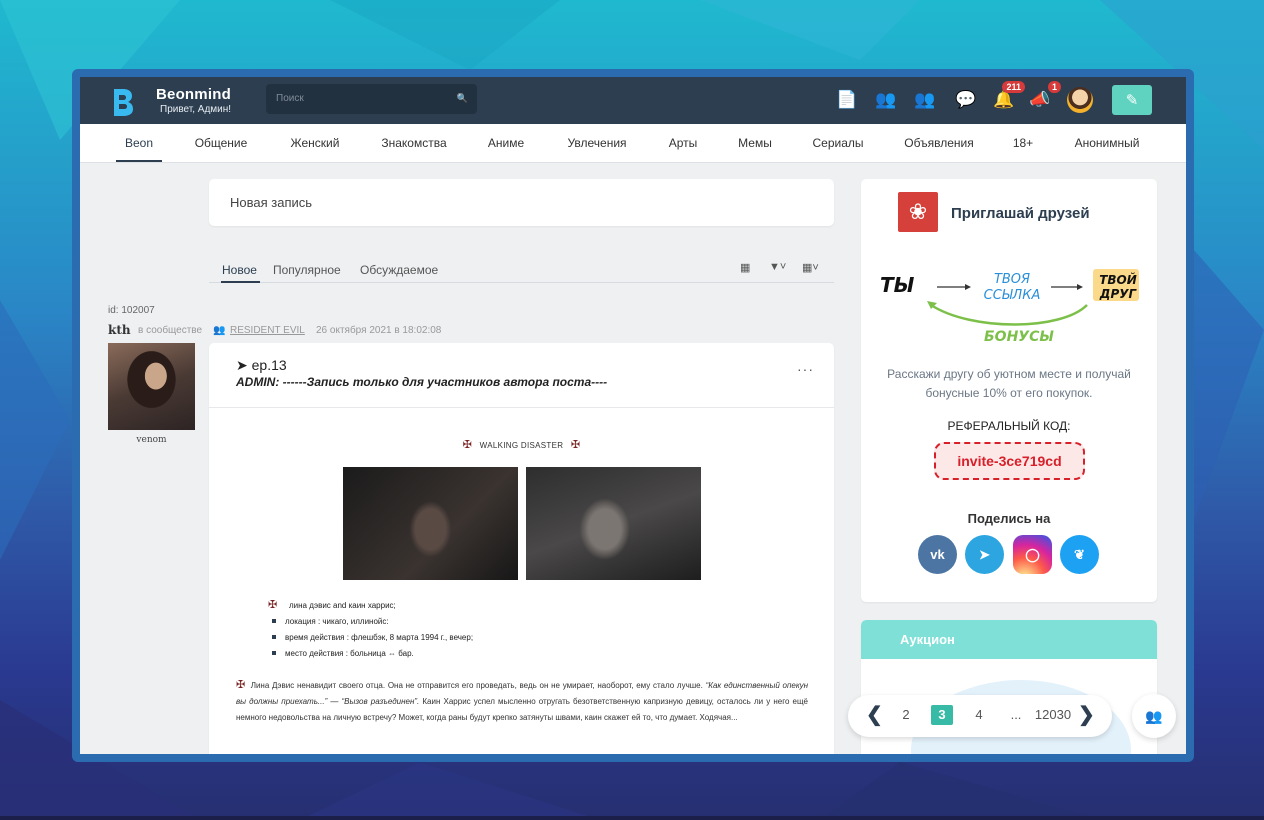  I want to click on nav-item-anonymous: Анонимный, so click(1107, 143).